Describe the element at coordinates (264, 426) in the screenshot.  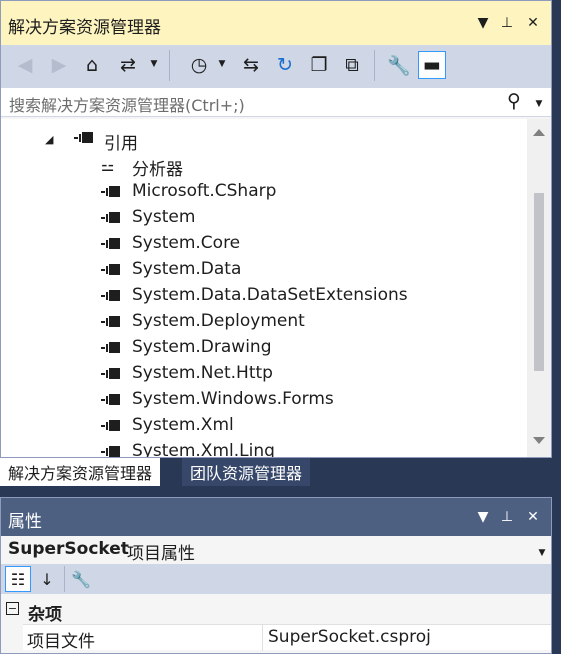
I see `tree-node-reference: System.Xml` at that location.